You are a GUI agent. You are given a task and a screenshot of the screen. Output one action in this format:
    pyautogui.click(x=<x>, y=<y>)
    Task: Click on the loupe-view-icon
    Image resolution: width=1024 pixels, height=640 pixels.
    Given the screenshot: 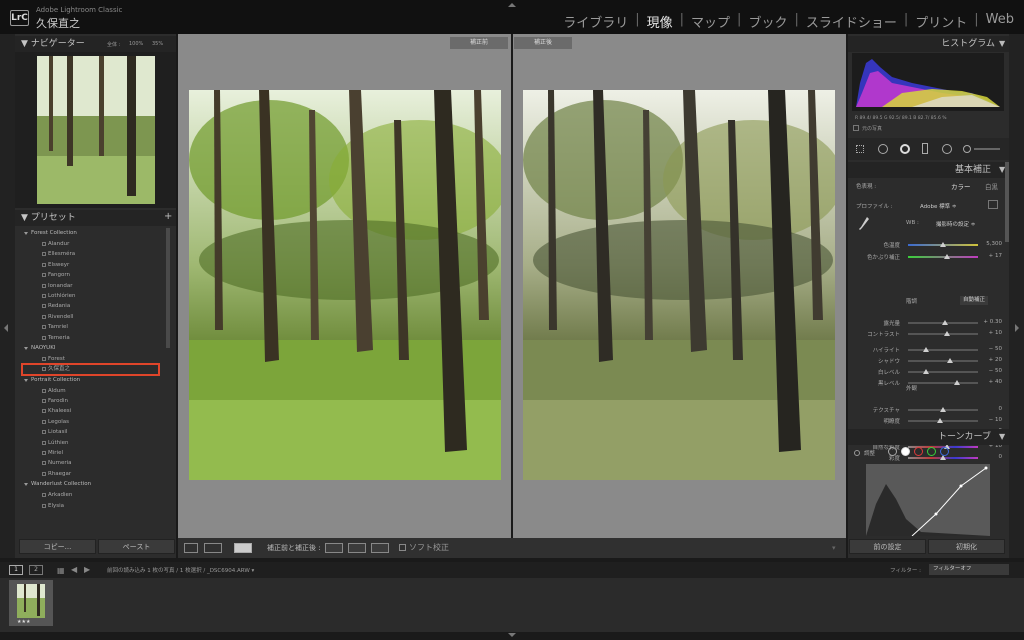 What is the action you would take?
    pyautogui.click(x=191, y=548)
    